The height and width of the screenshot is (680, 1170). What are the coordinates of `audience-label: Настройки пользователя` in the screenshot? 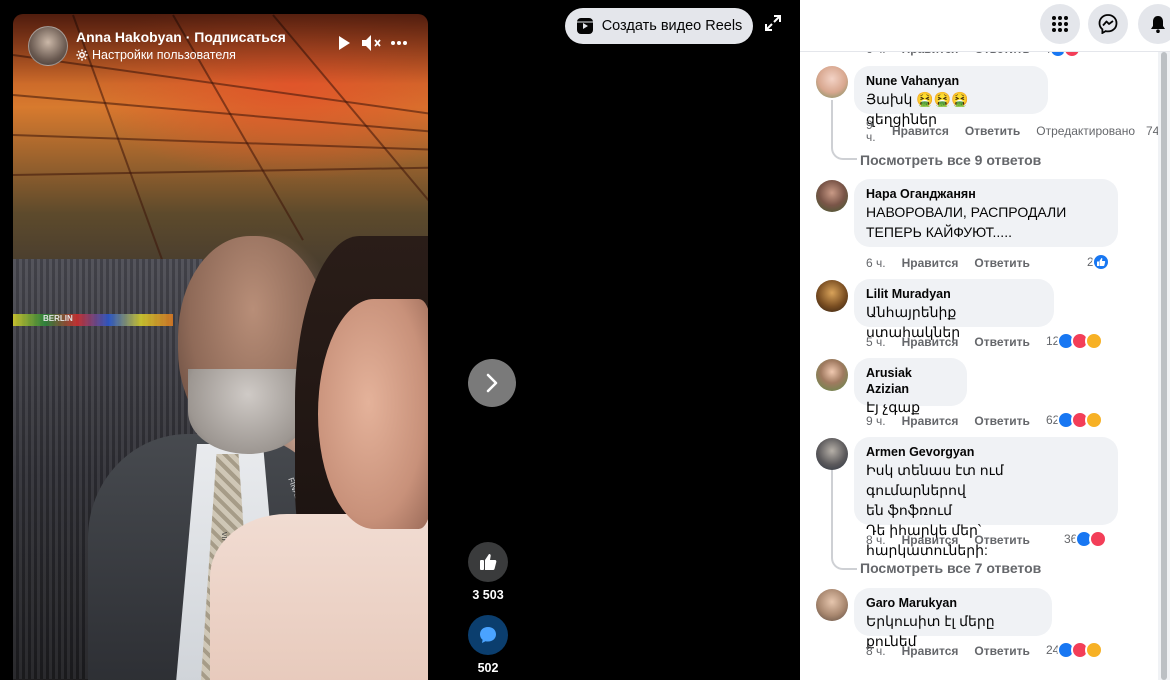 It's located at (164, 55).